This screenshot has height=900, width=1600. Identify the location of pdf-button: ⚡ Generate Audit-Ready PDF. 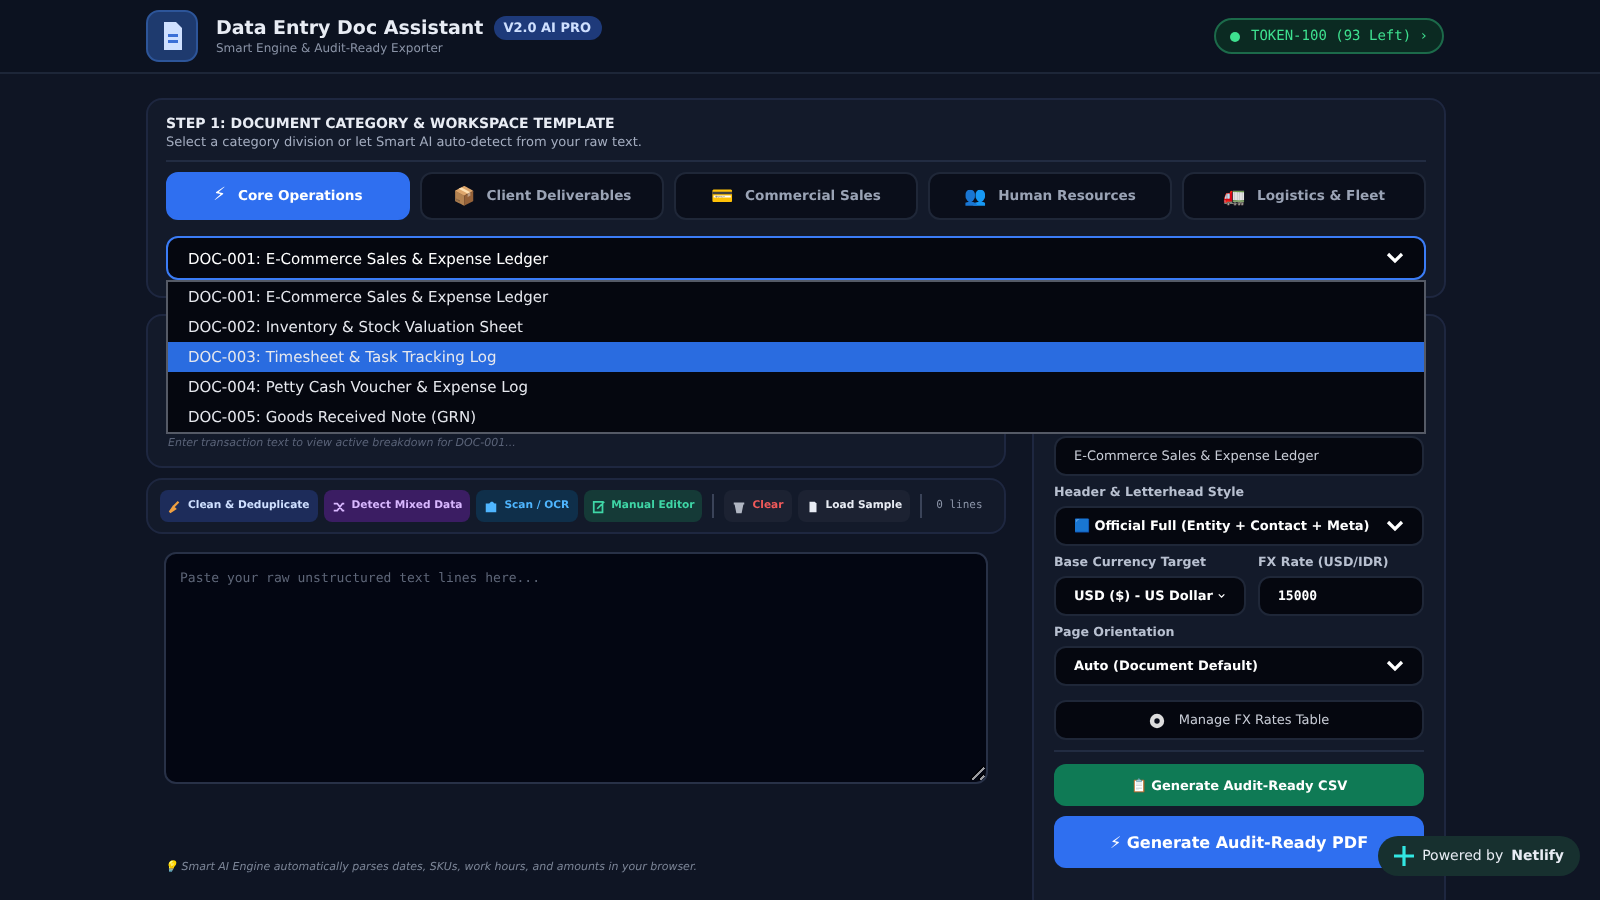
(1239, 842).